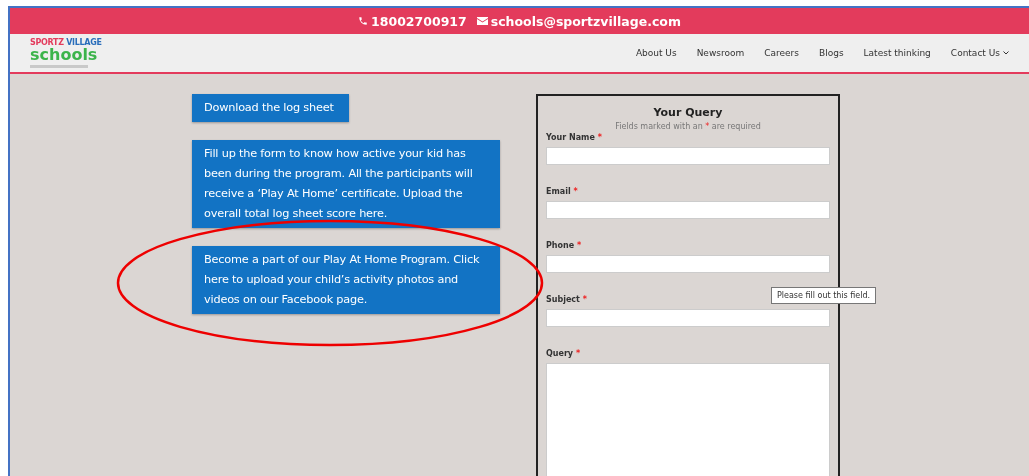 Image resolution: width=1029 pixels, height=476 pixels. I want to click on nav-link: Latest thinking, so click(897, 53).